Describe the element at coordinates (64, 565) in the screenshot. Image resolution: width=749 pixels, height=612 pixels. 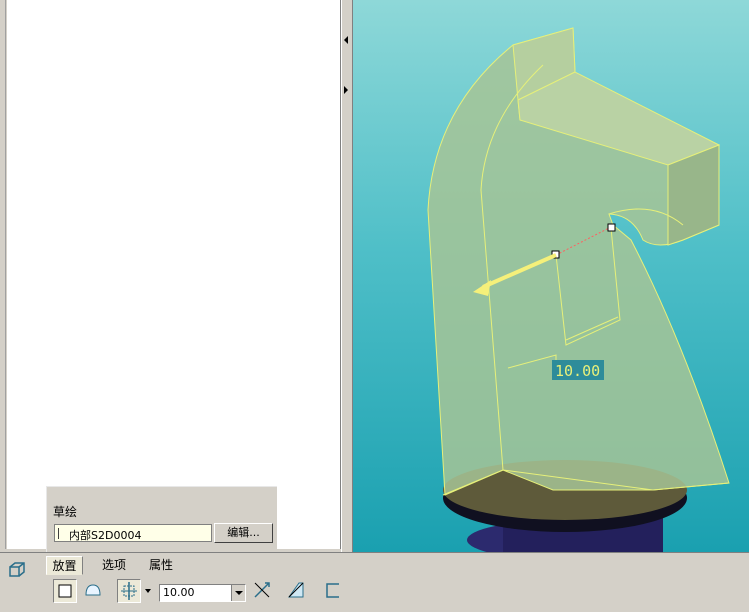
I see `tab-placement: 放置` at that location.